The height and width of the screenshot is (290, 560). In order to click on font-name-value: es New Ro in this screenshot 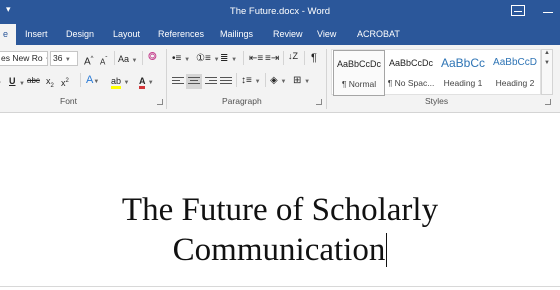, I will do `click(22, 58)`.